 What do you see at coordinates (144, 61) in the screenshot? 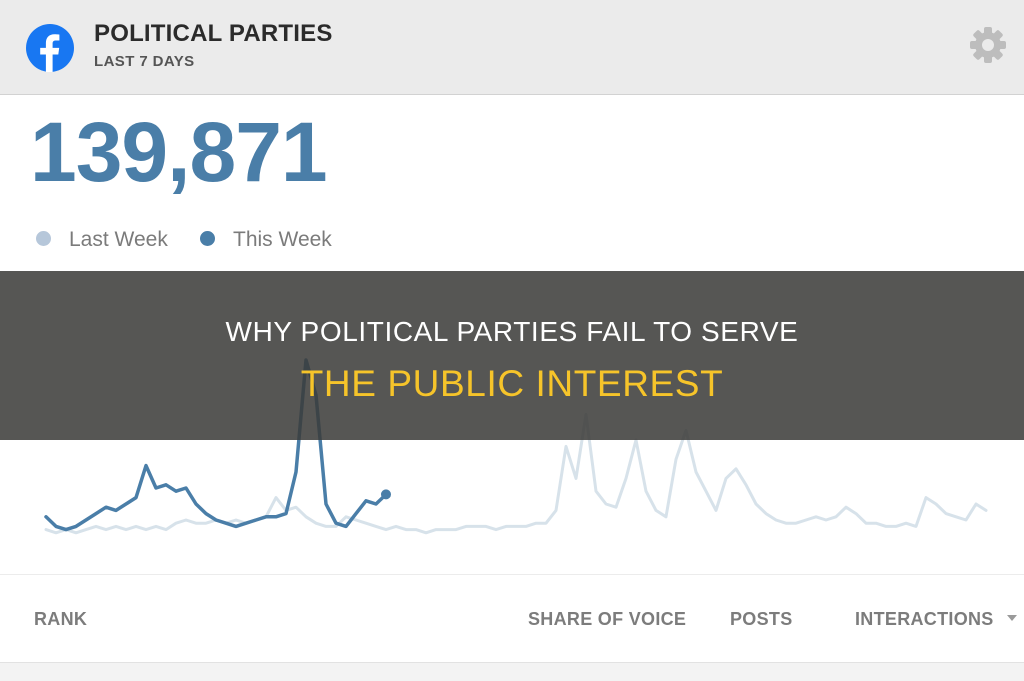
I see `date-range-label: LAST 7 DAYS` at bounding box center [144, 61].